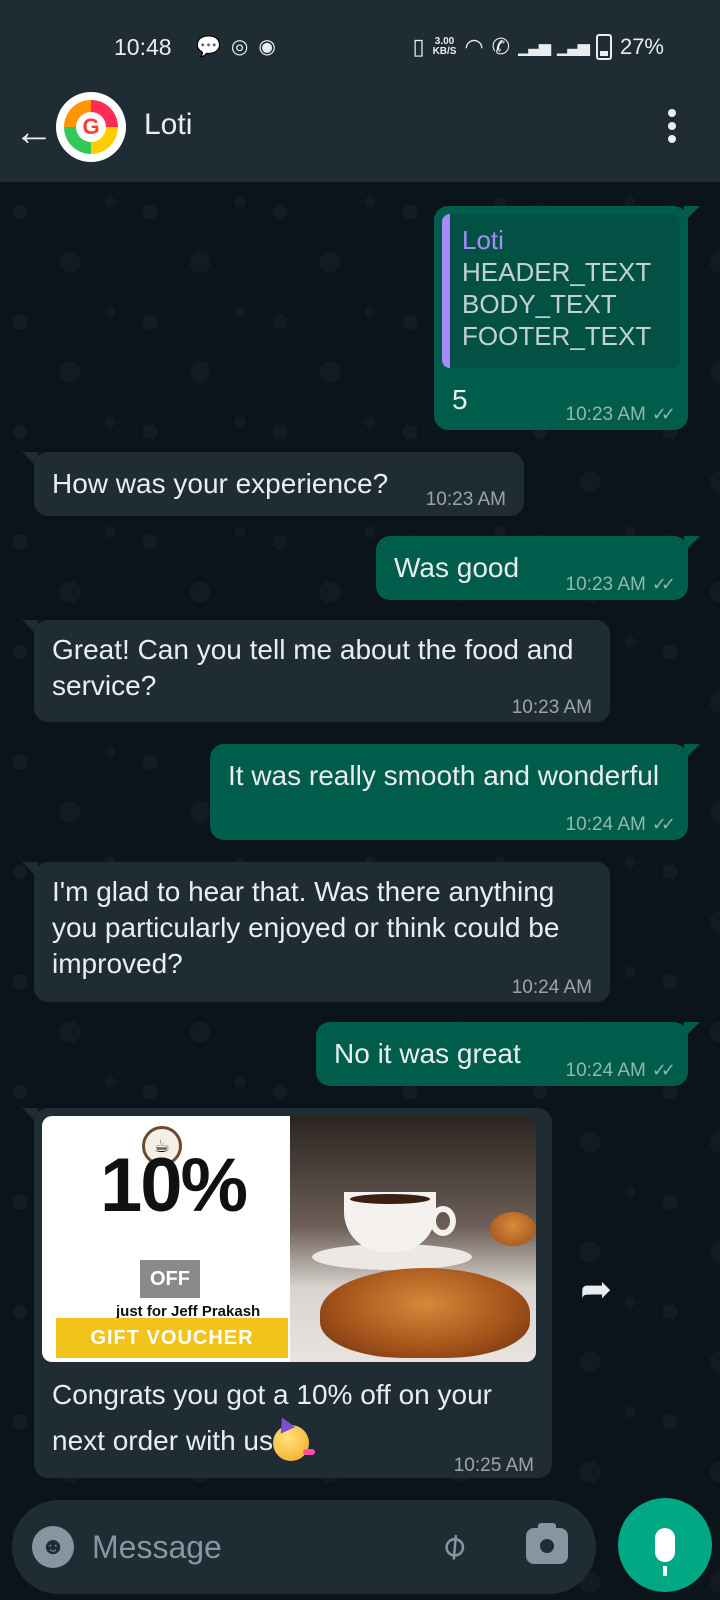 The image size is (720, 1600). What do you see at coordinates (493, 1465) in the screenshot?
I see `message-time: 10:25 AM` at bounding box center [493, 1465].